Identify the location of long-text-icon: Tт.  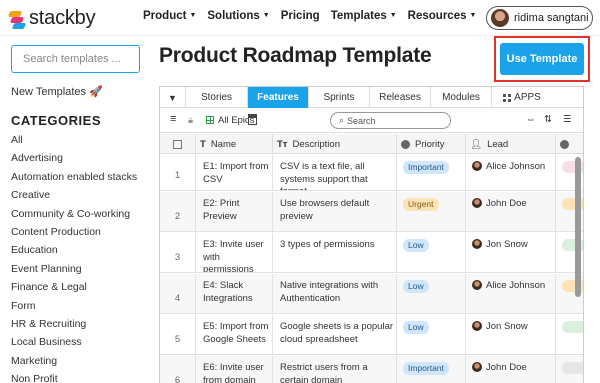
(282, 144).